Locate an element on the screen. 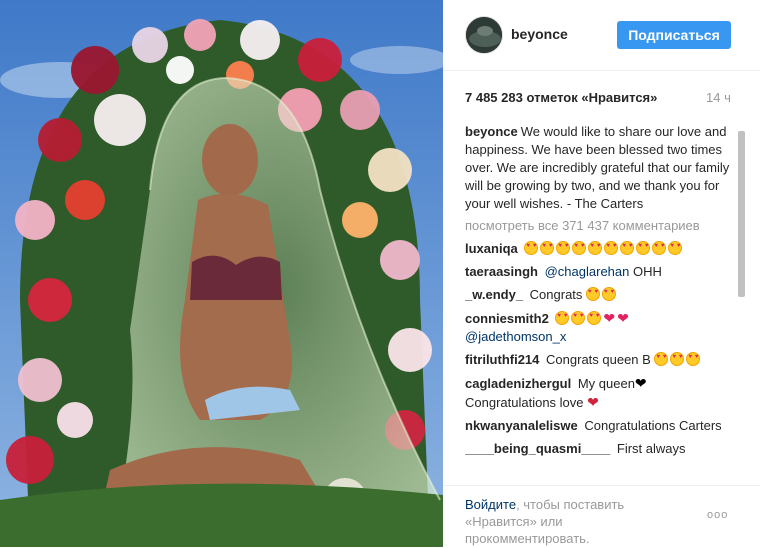  comment-emojis is located at coordinates (604, 248).